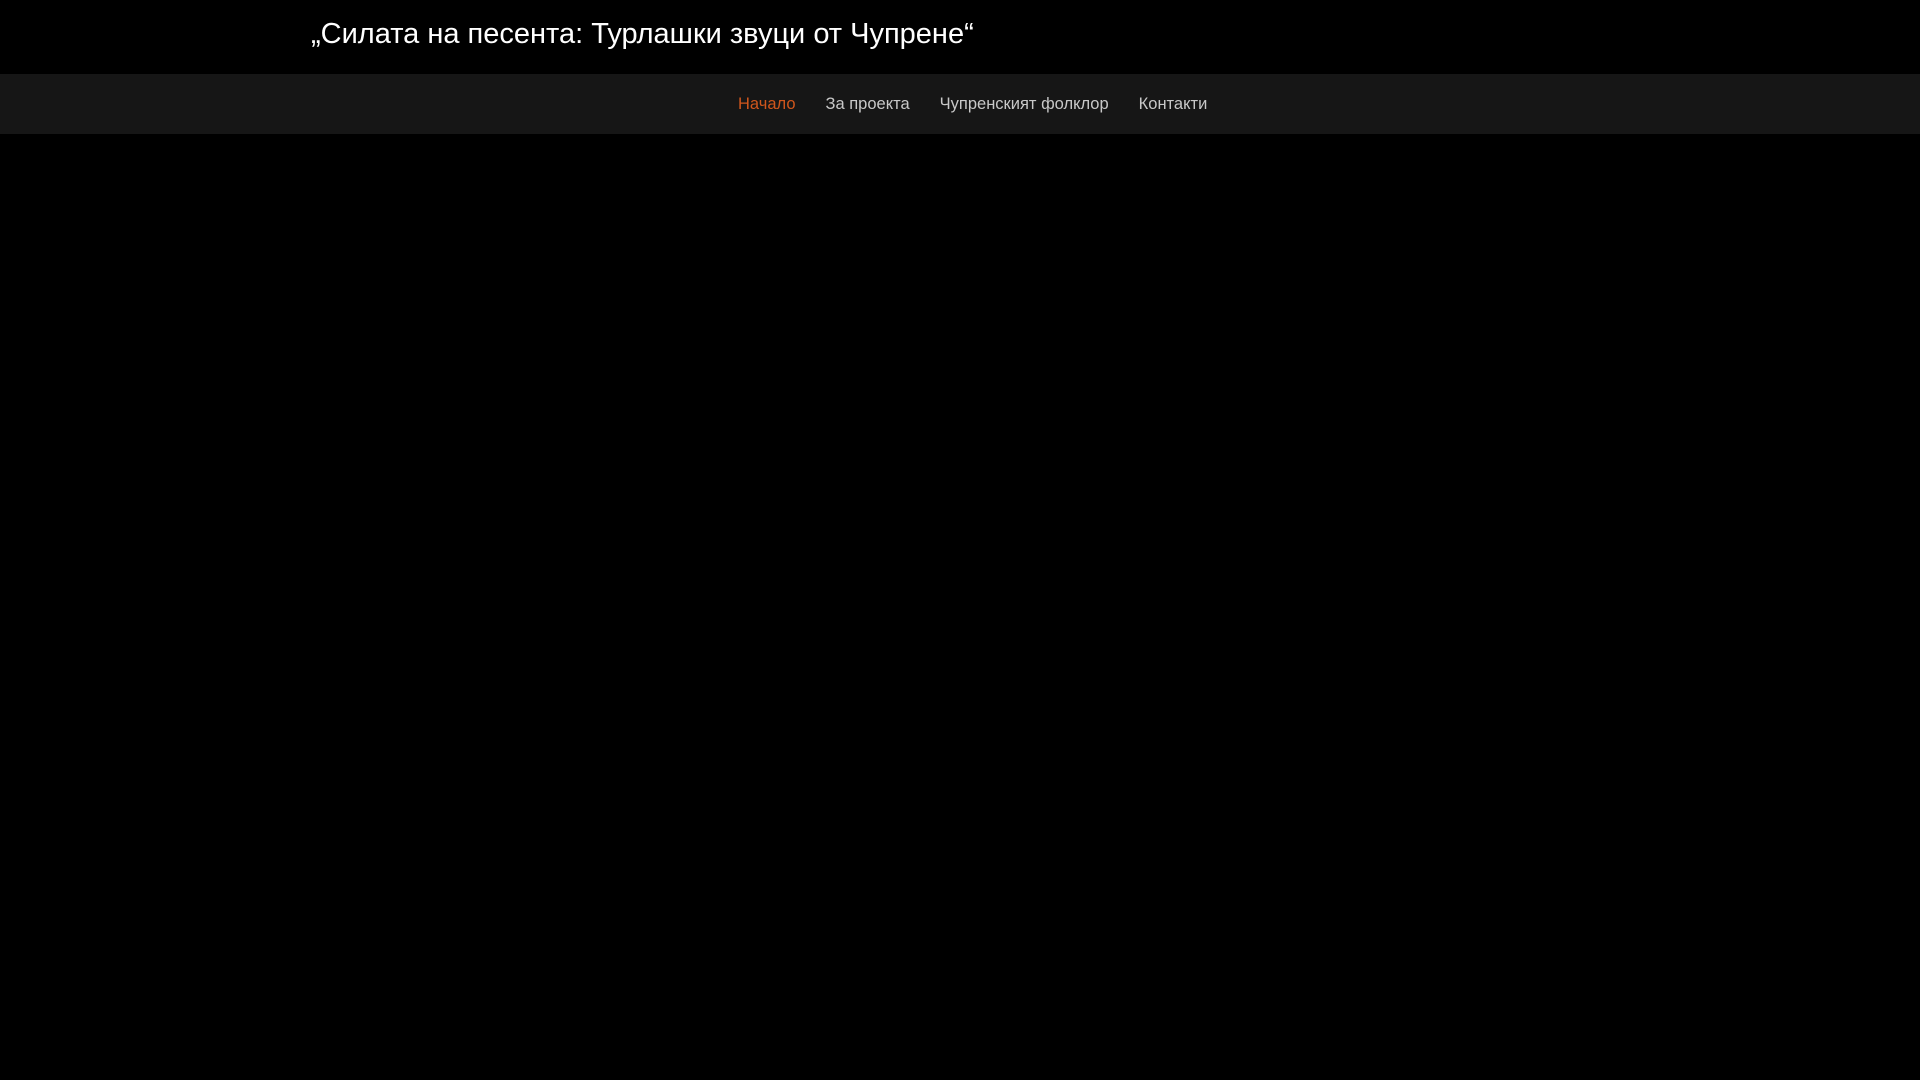  I want to click on nav-item-contacts: Контакти, so click(1173, 104).